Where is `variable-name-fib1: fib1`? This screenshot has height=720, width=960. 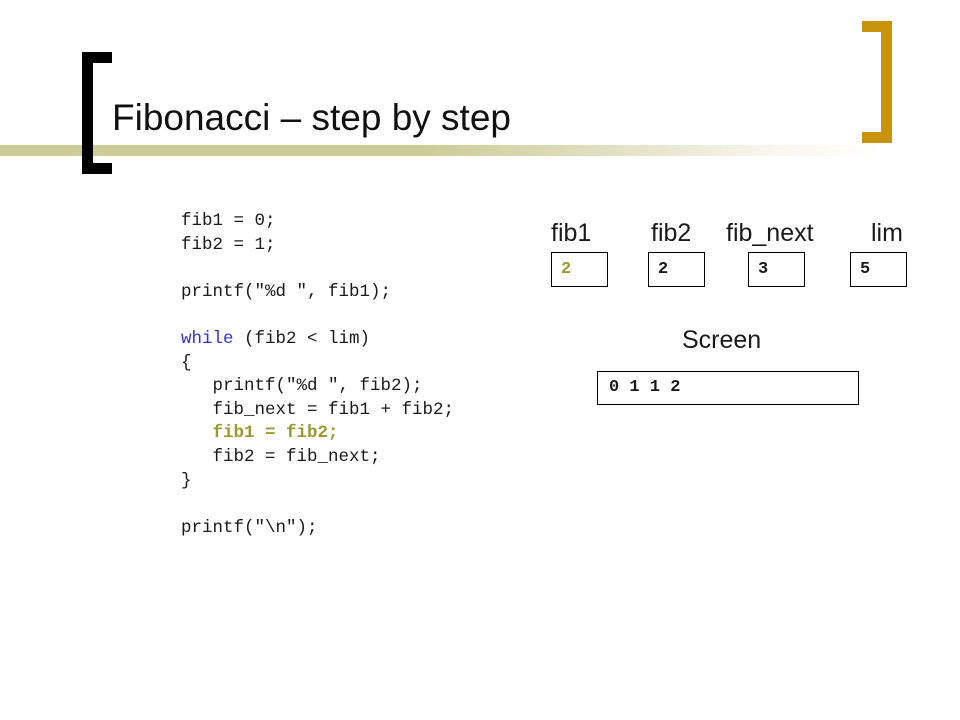 variable-name-fib1: fib1 is located at coordinates (571, 233).